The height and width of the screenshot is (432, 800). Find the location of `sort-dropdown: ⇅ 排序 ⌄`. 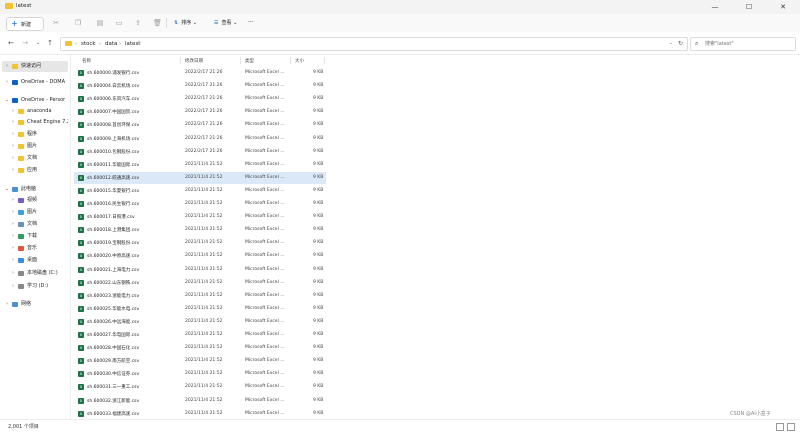

sort-dropdown: ⇅ 排序 ⌄ is located at coordinates (185, 23).